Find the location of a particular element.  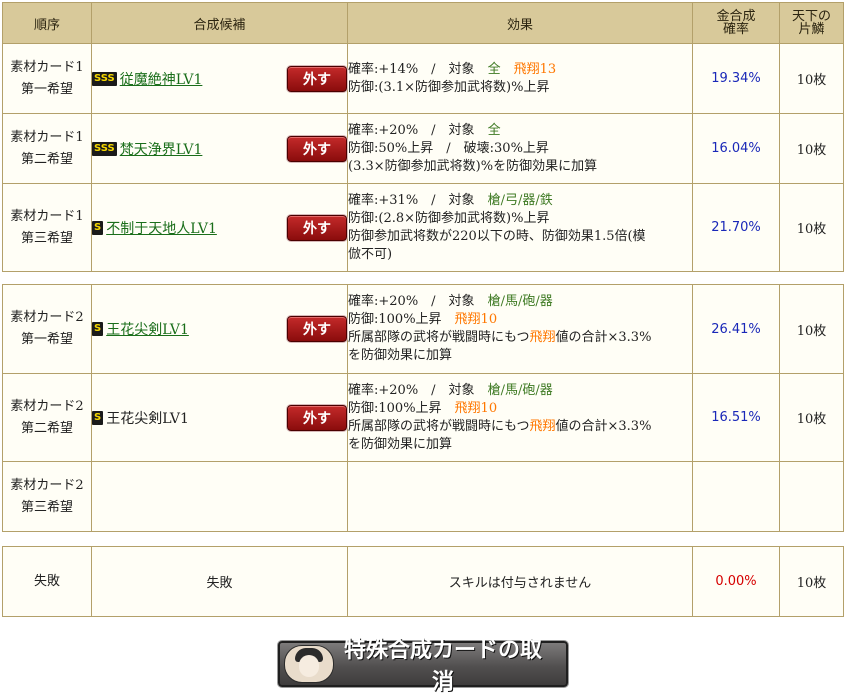

portrait-icon is located at coordinates (309, 664).